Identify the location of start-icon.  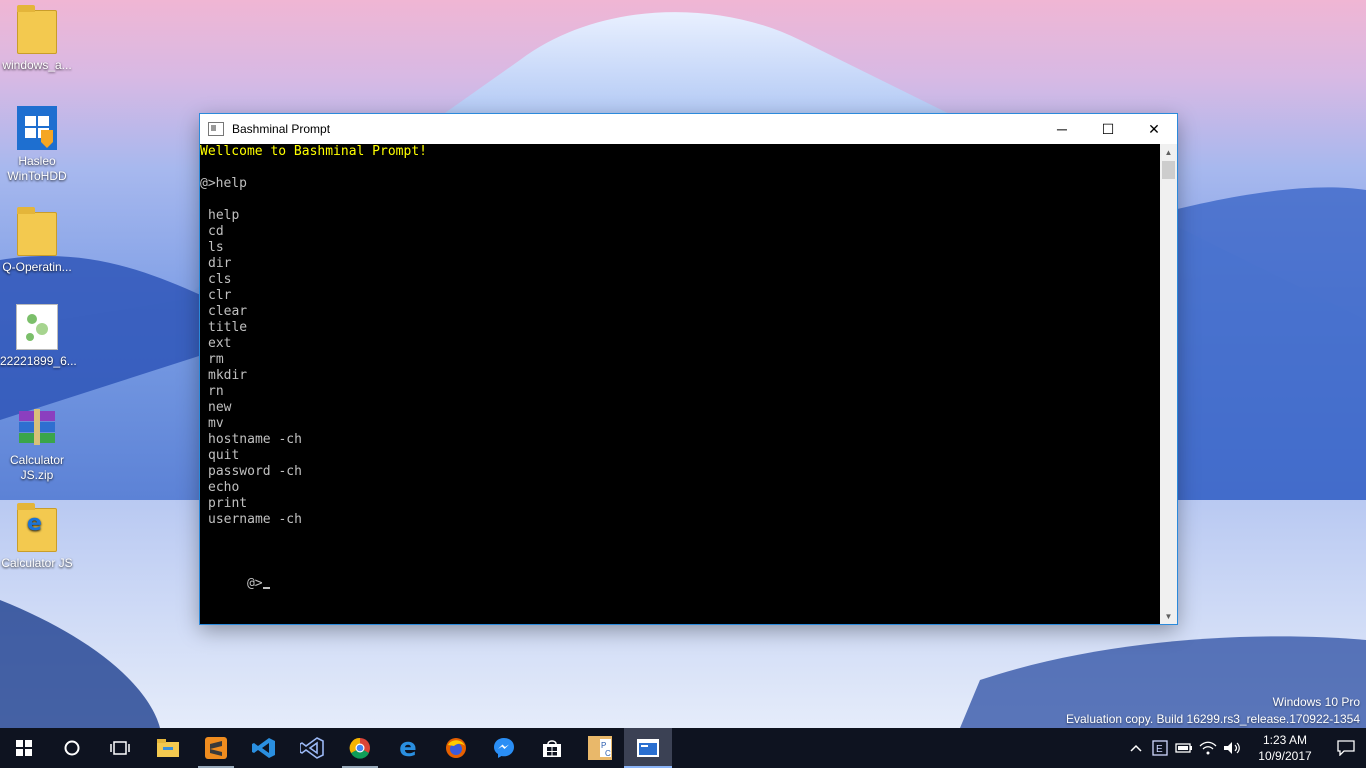
(24, 748).